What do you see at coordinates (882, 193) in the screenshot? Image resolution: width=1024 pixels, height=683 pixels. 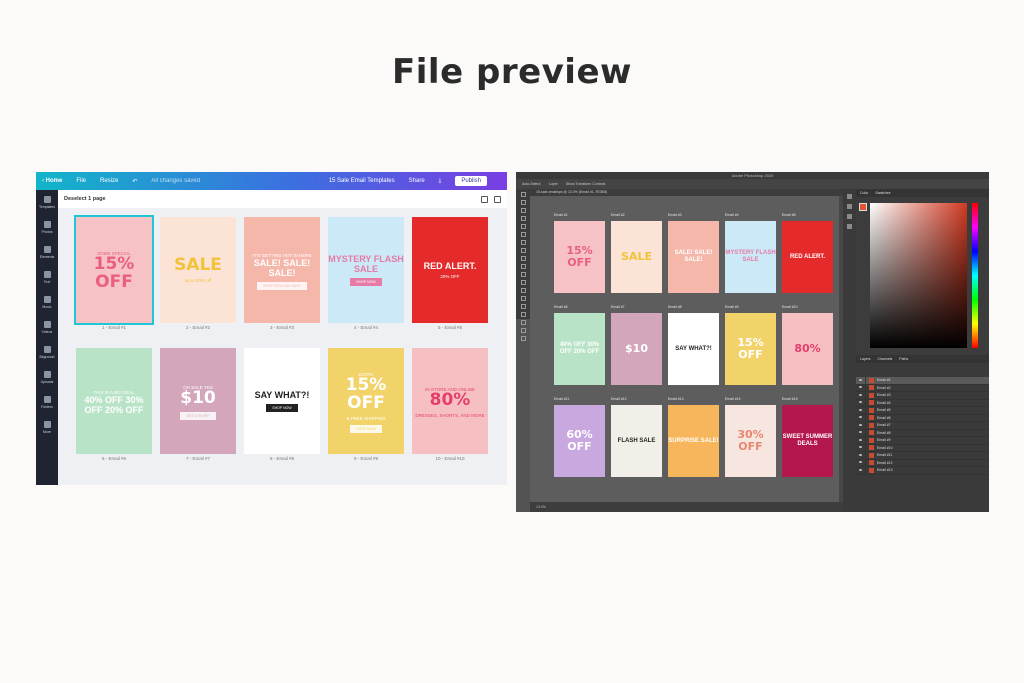 I see `tab-swatches: Swatches` at bounding box center [882, 193].